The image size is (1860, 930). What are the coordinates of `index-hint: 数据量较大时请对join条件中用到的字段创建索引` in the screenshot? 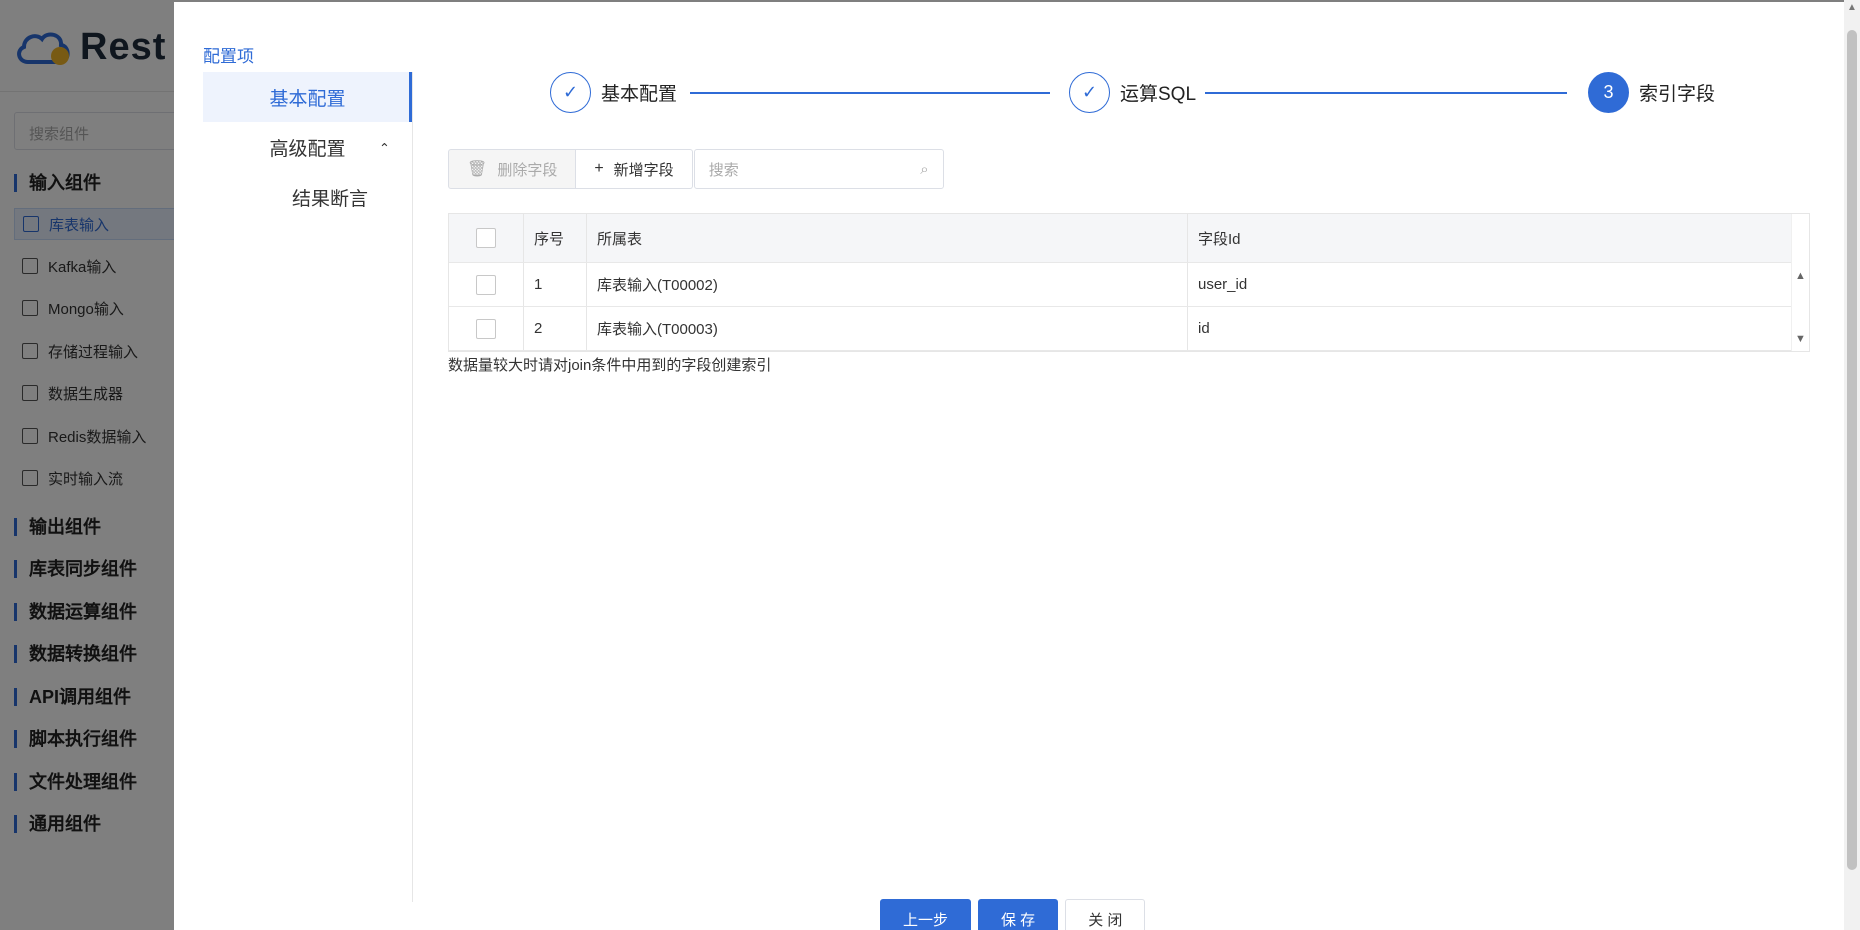 It's located at (610, 365).